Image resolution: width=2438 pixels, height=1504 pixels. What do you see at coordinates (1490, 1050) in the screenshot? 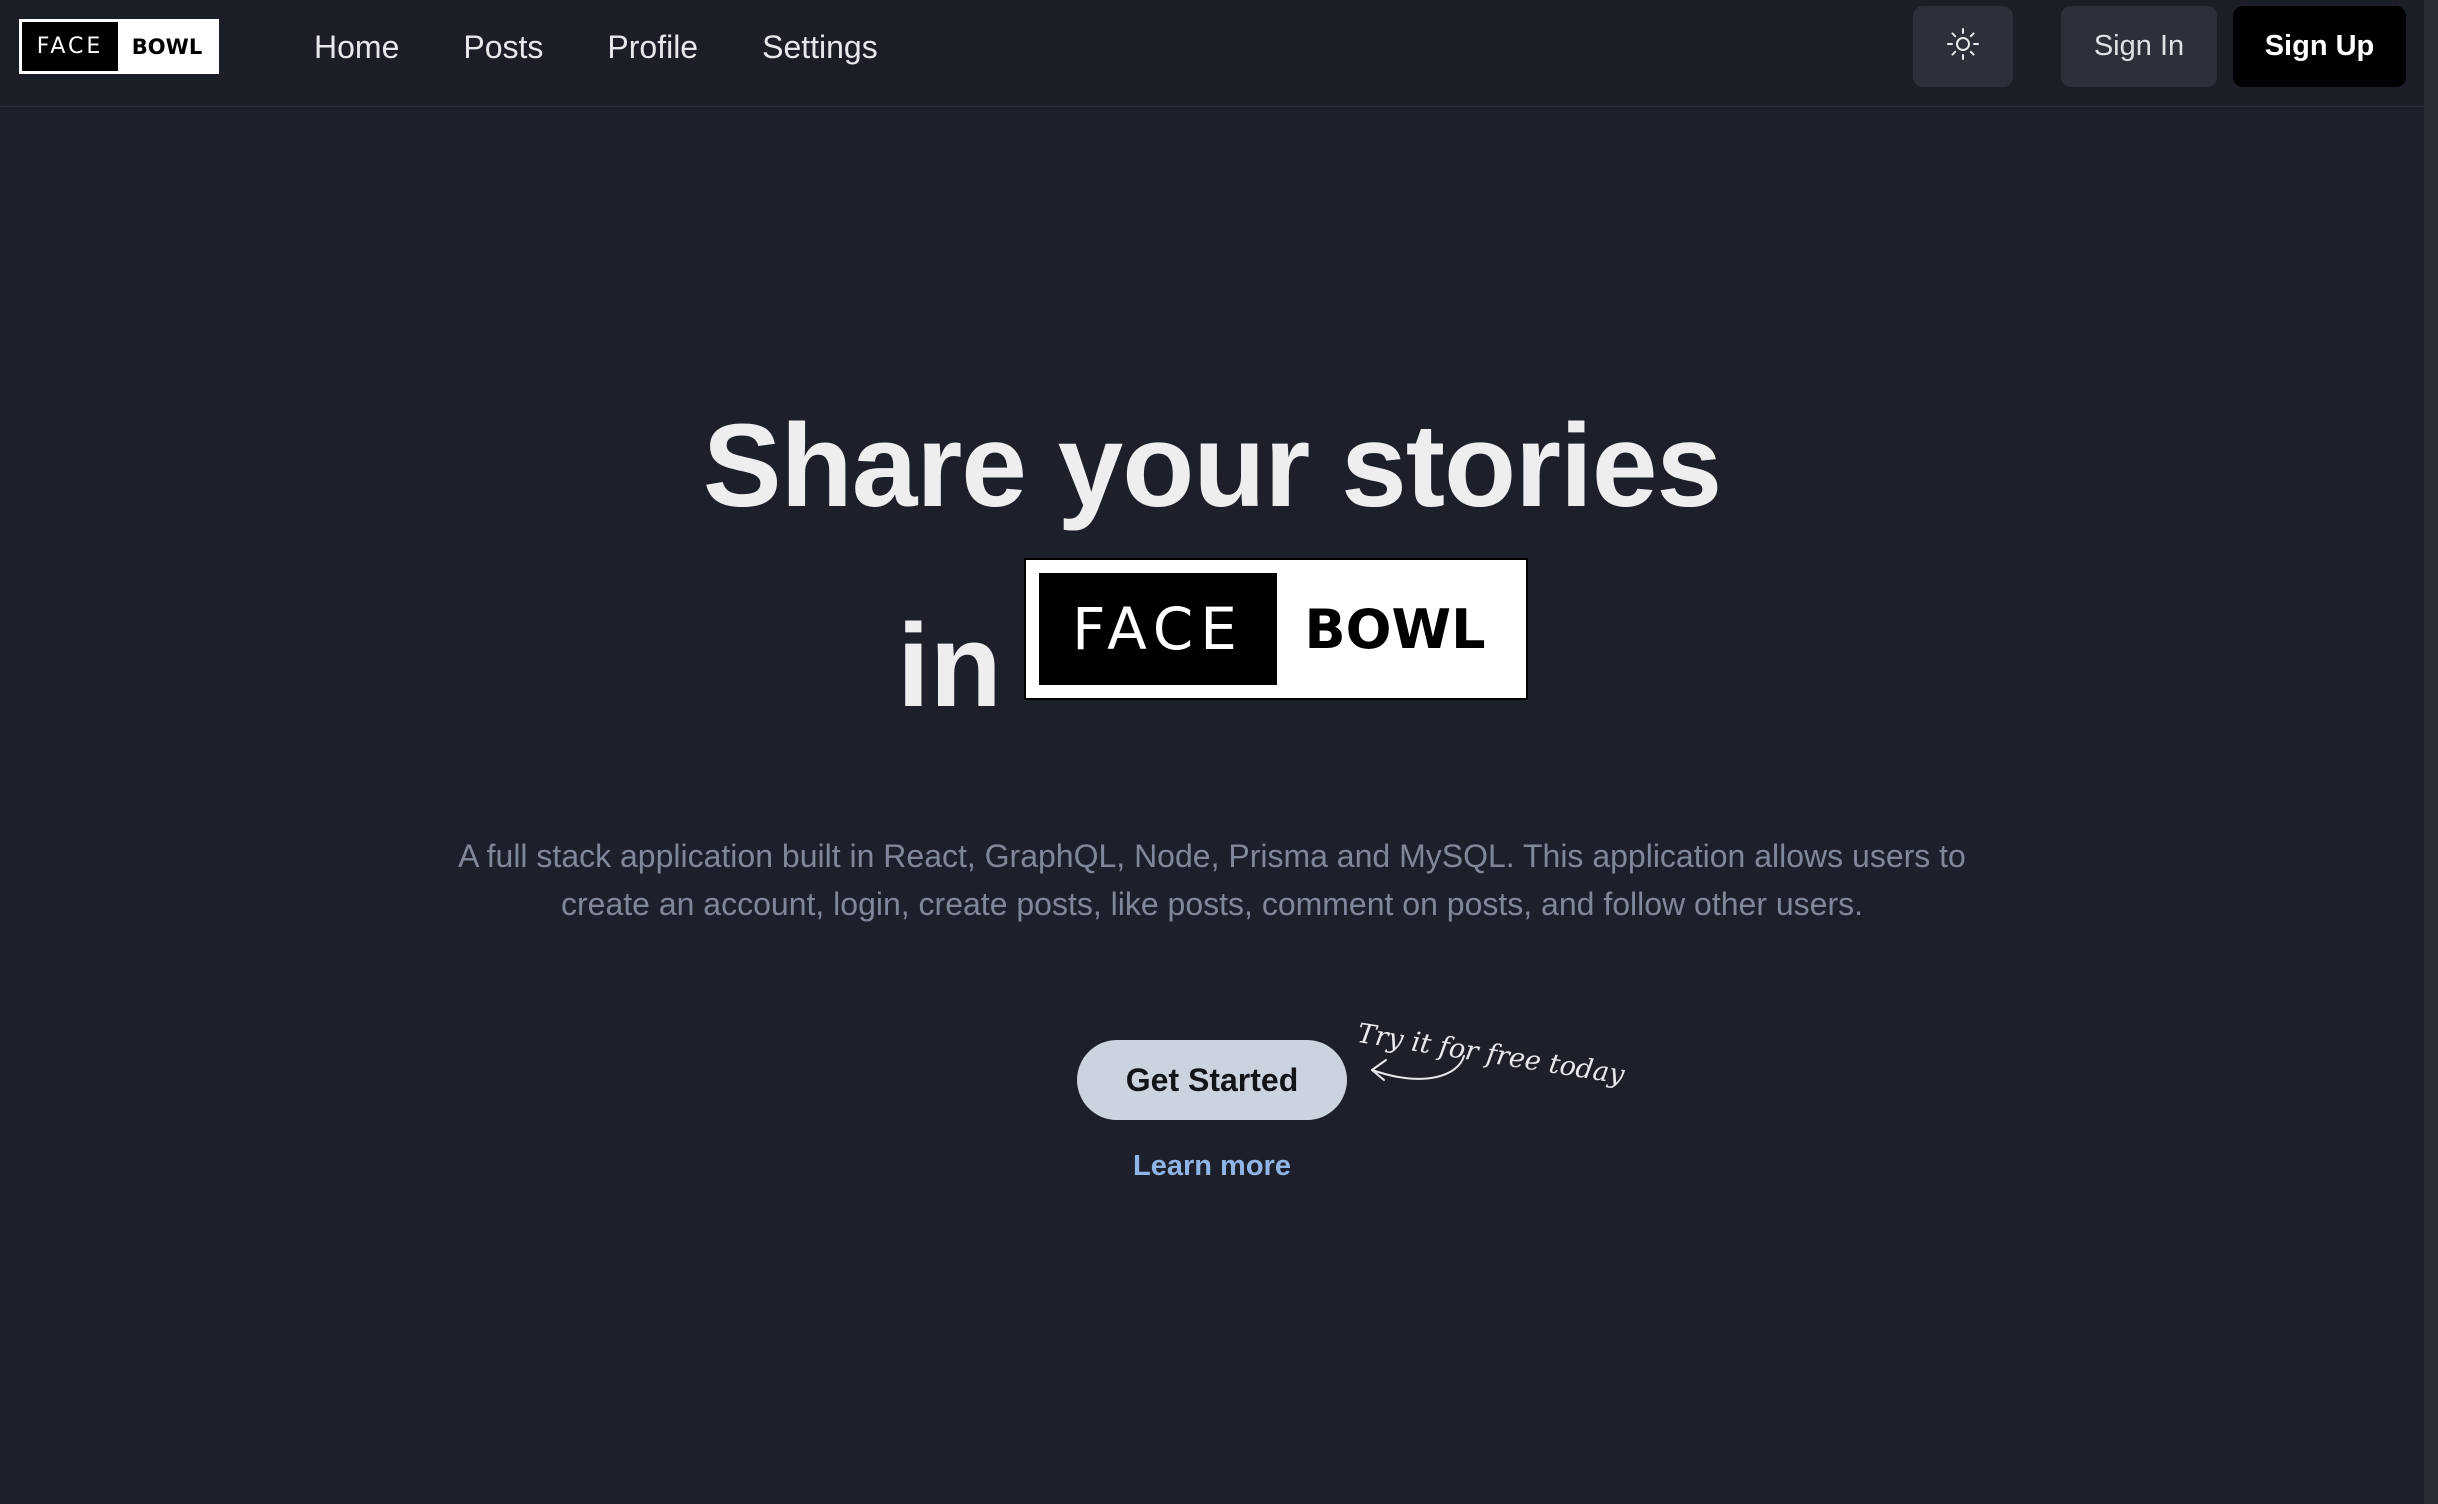
I see `try-free-note: Try it for free today` at bounding box center [1490, 1050].